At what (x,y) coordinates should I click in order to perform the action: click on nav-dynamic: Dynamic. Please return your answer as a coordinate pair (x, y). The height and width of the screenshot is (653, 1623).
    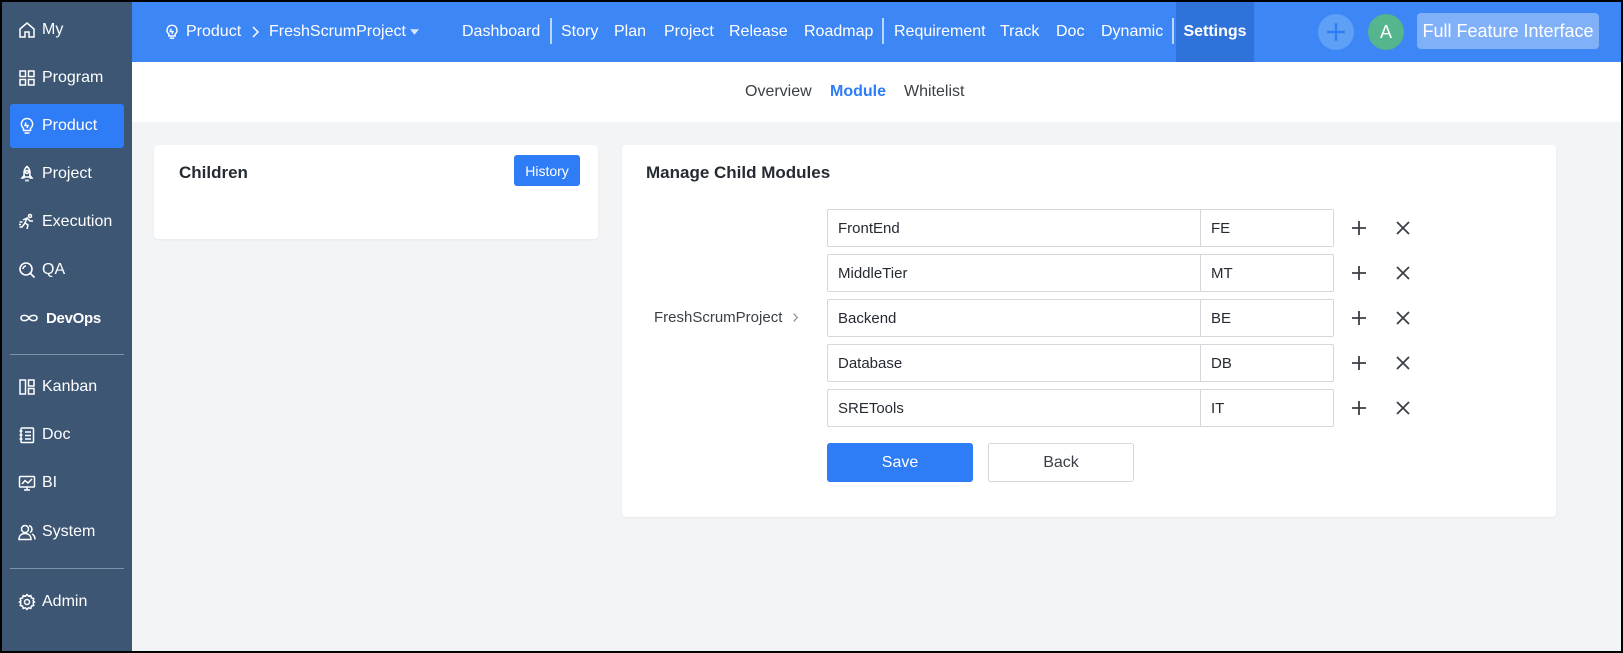
    Looking at the image, I should click on (1132, 32).